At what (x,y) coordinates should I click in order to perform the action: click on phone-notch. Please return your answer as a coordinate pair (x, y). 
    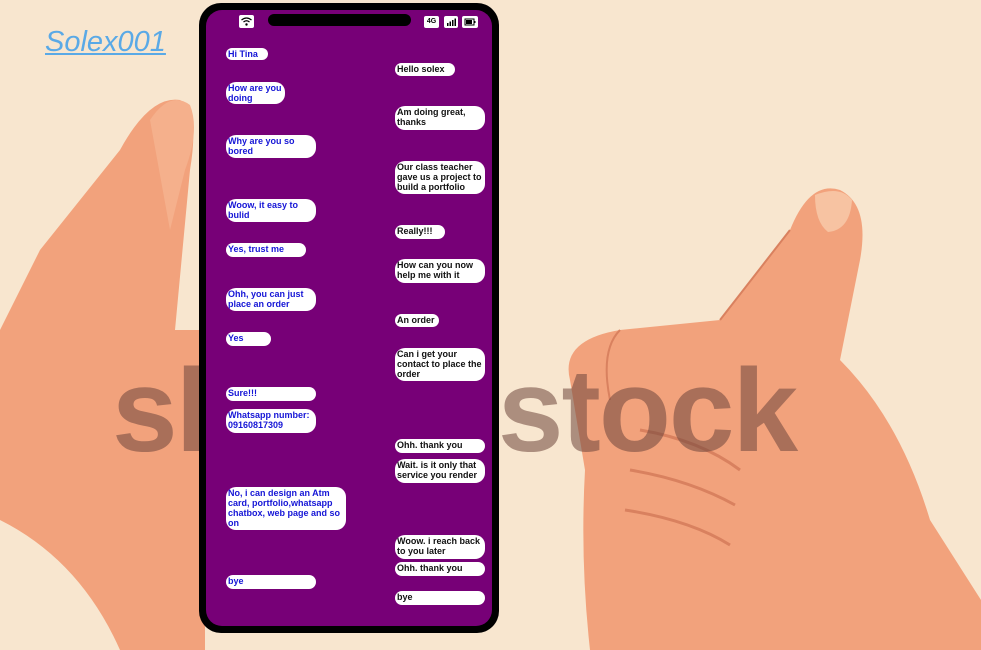
    Looking at the image, I should click on (339, 20).